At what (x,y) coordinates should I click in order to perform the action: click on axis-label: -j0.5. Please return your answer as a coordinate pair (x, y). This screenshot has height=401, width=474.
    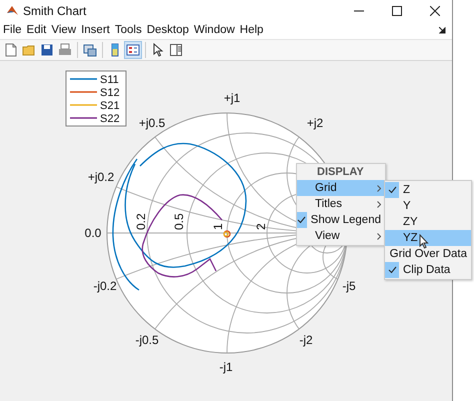
    Looking at the image, I should click on (147, 340).